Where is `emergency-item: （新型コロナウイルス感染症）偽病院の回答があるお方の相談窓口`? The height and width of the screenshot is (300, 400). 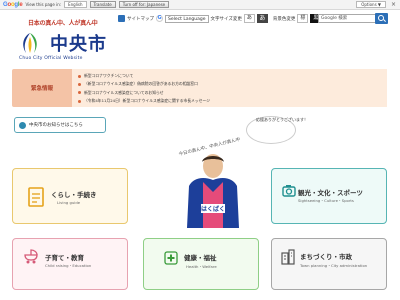 emergency-item: （新型コロナウイルス感染症）偽病院の回答があるお方の相談窓口 is located at coordinates (229, 84).